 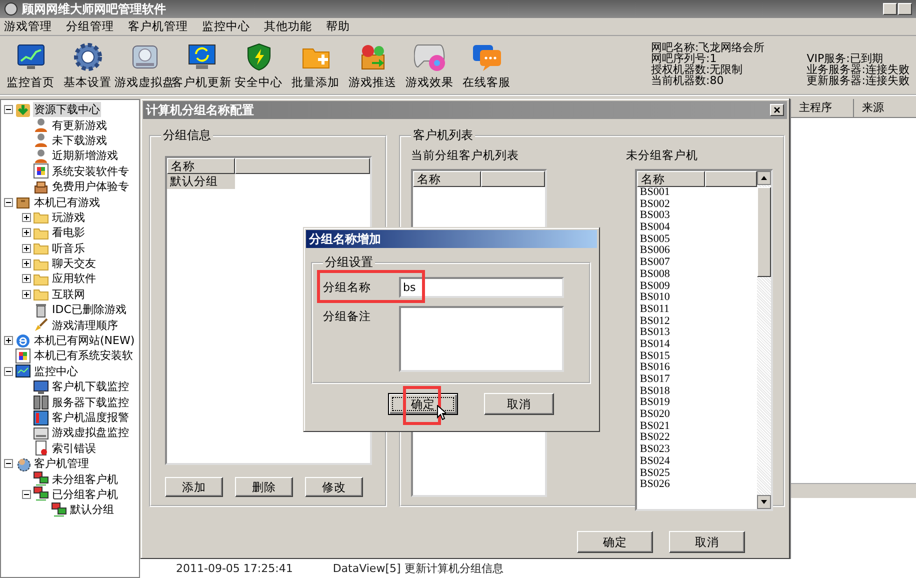 What do you see at coordinates (338, 26) in the screenshot?
I see `menu-item: 帮助` at bounding box center [338, 26].